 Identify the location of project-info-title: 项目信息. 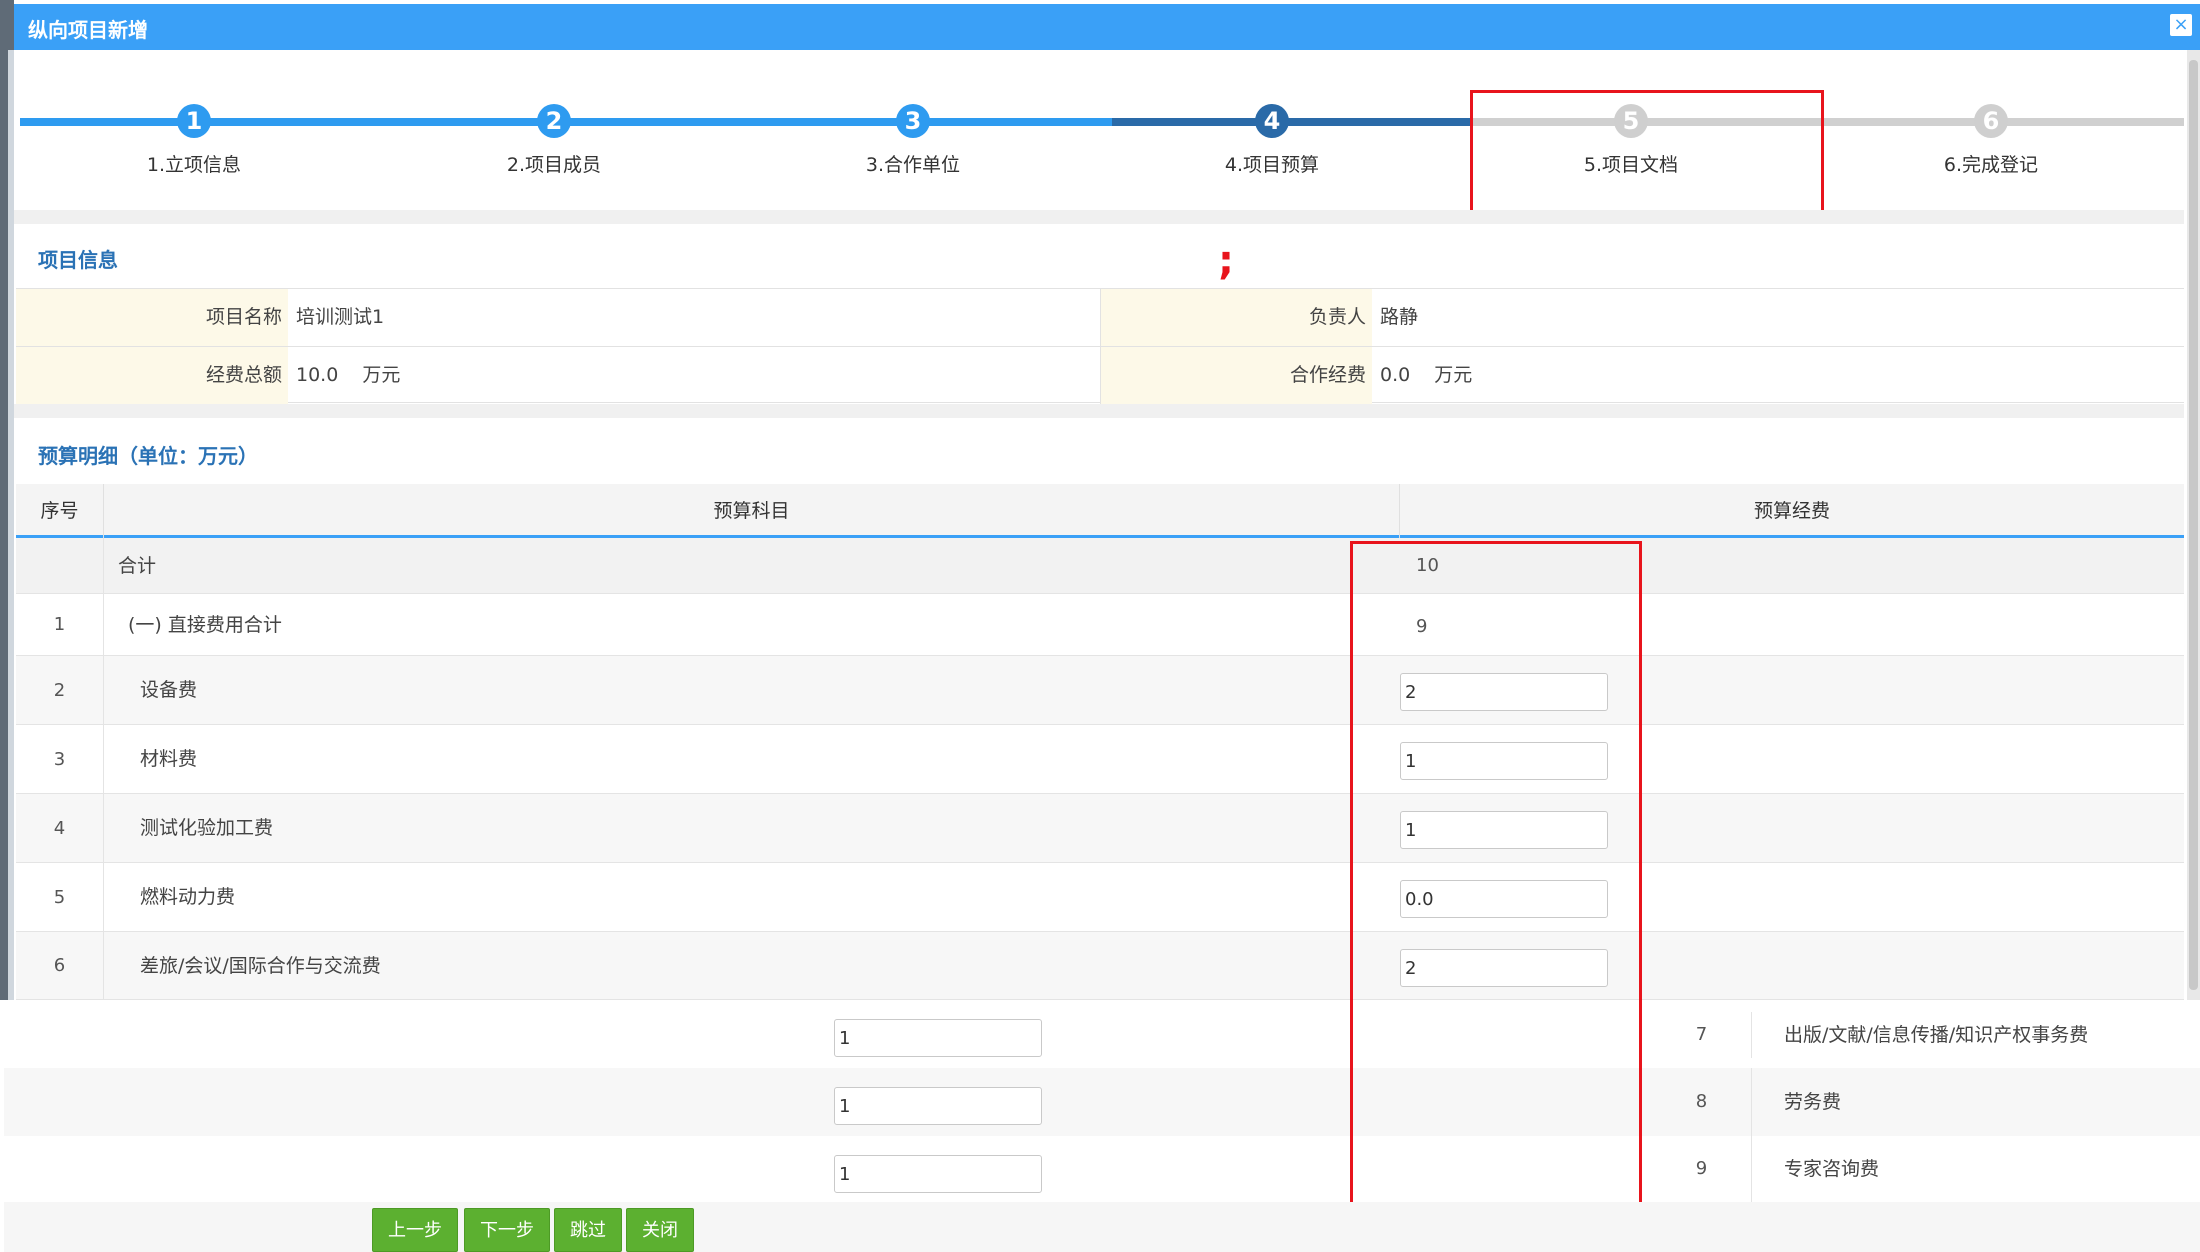
(78, 260).